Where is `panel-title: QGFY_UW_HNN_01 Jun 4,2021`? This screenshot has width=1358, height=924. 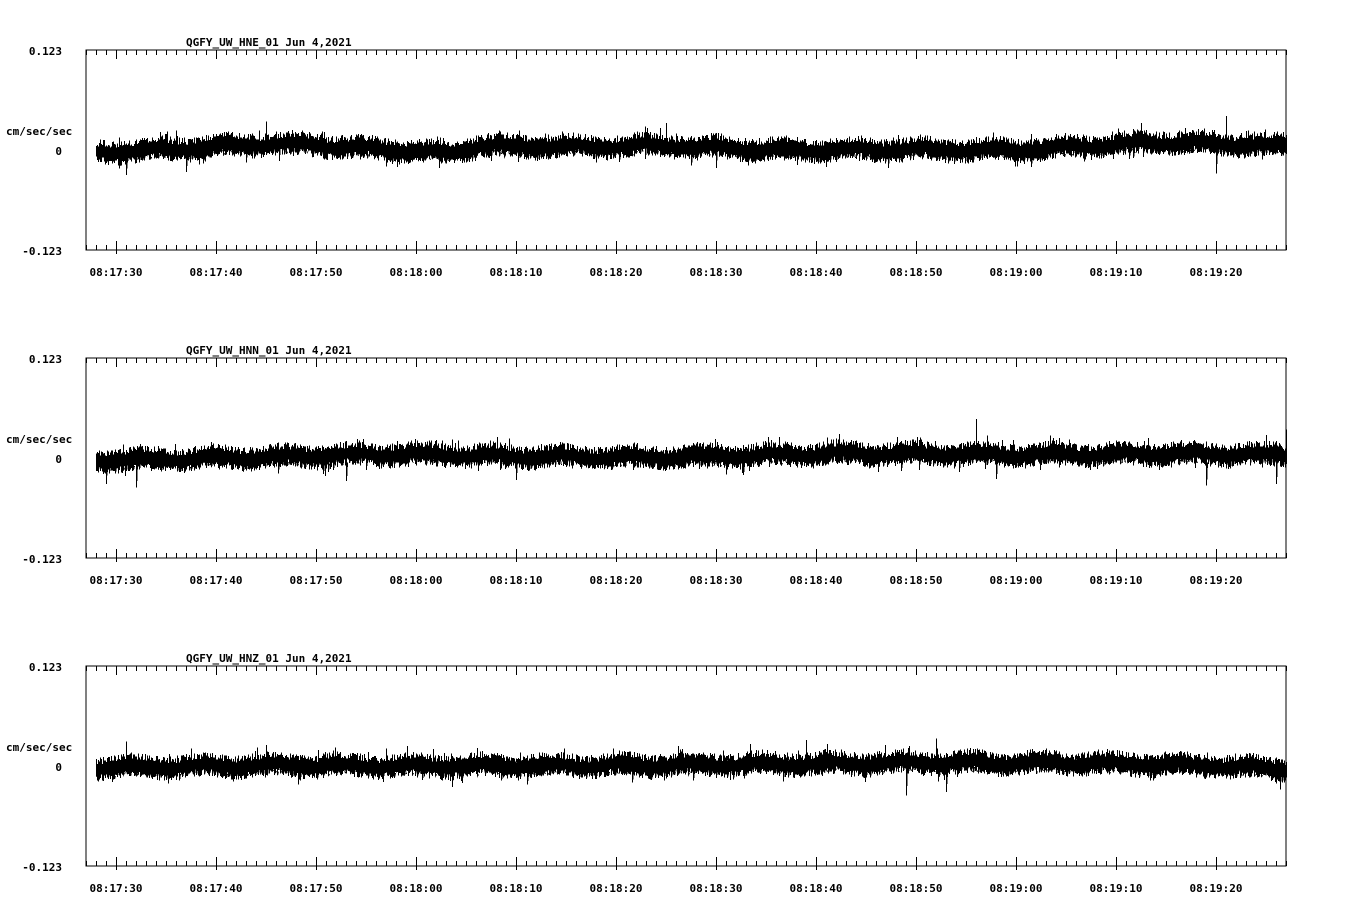 panel-title: QGFY_UW_HNN_01 Jun 4,2021 is located at coordinates (269, 350).